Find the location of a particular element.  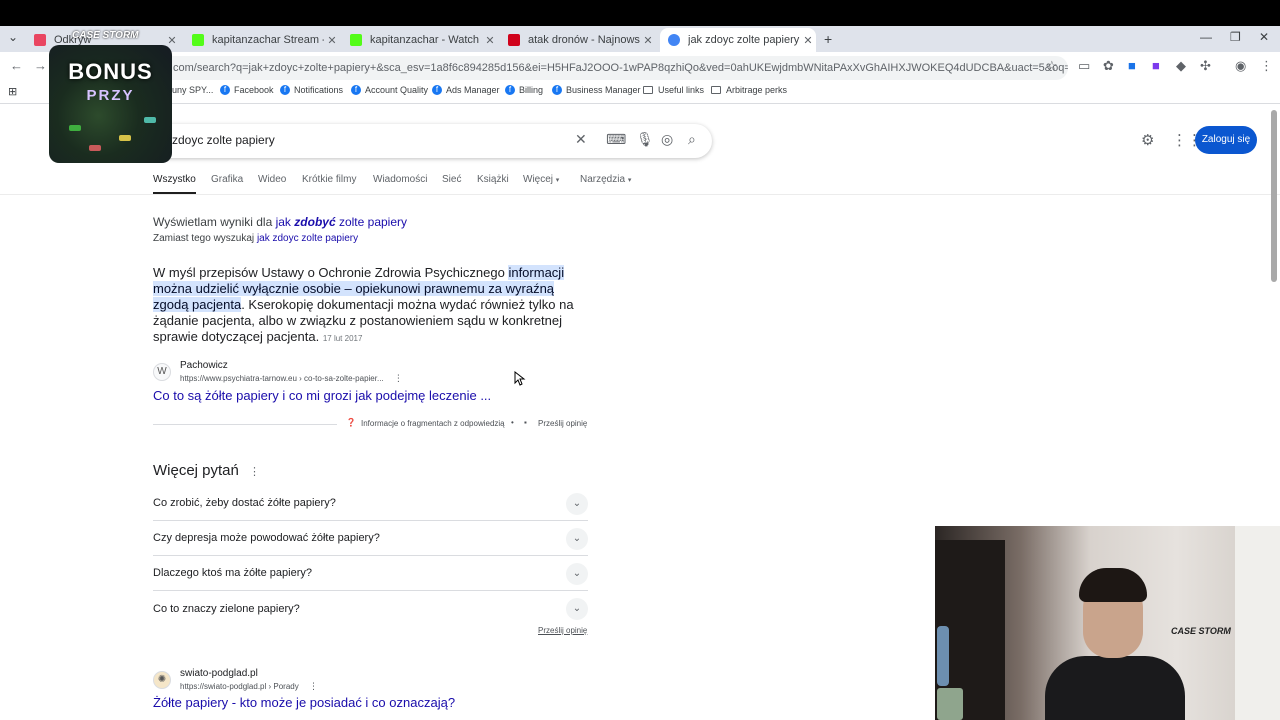

paa-feedback-link: Prześlij opinię is located at coordinates (562, 630).